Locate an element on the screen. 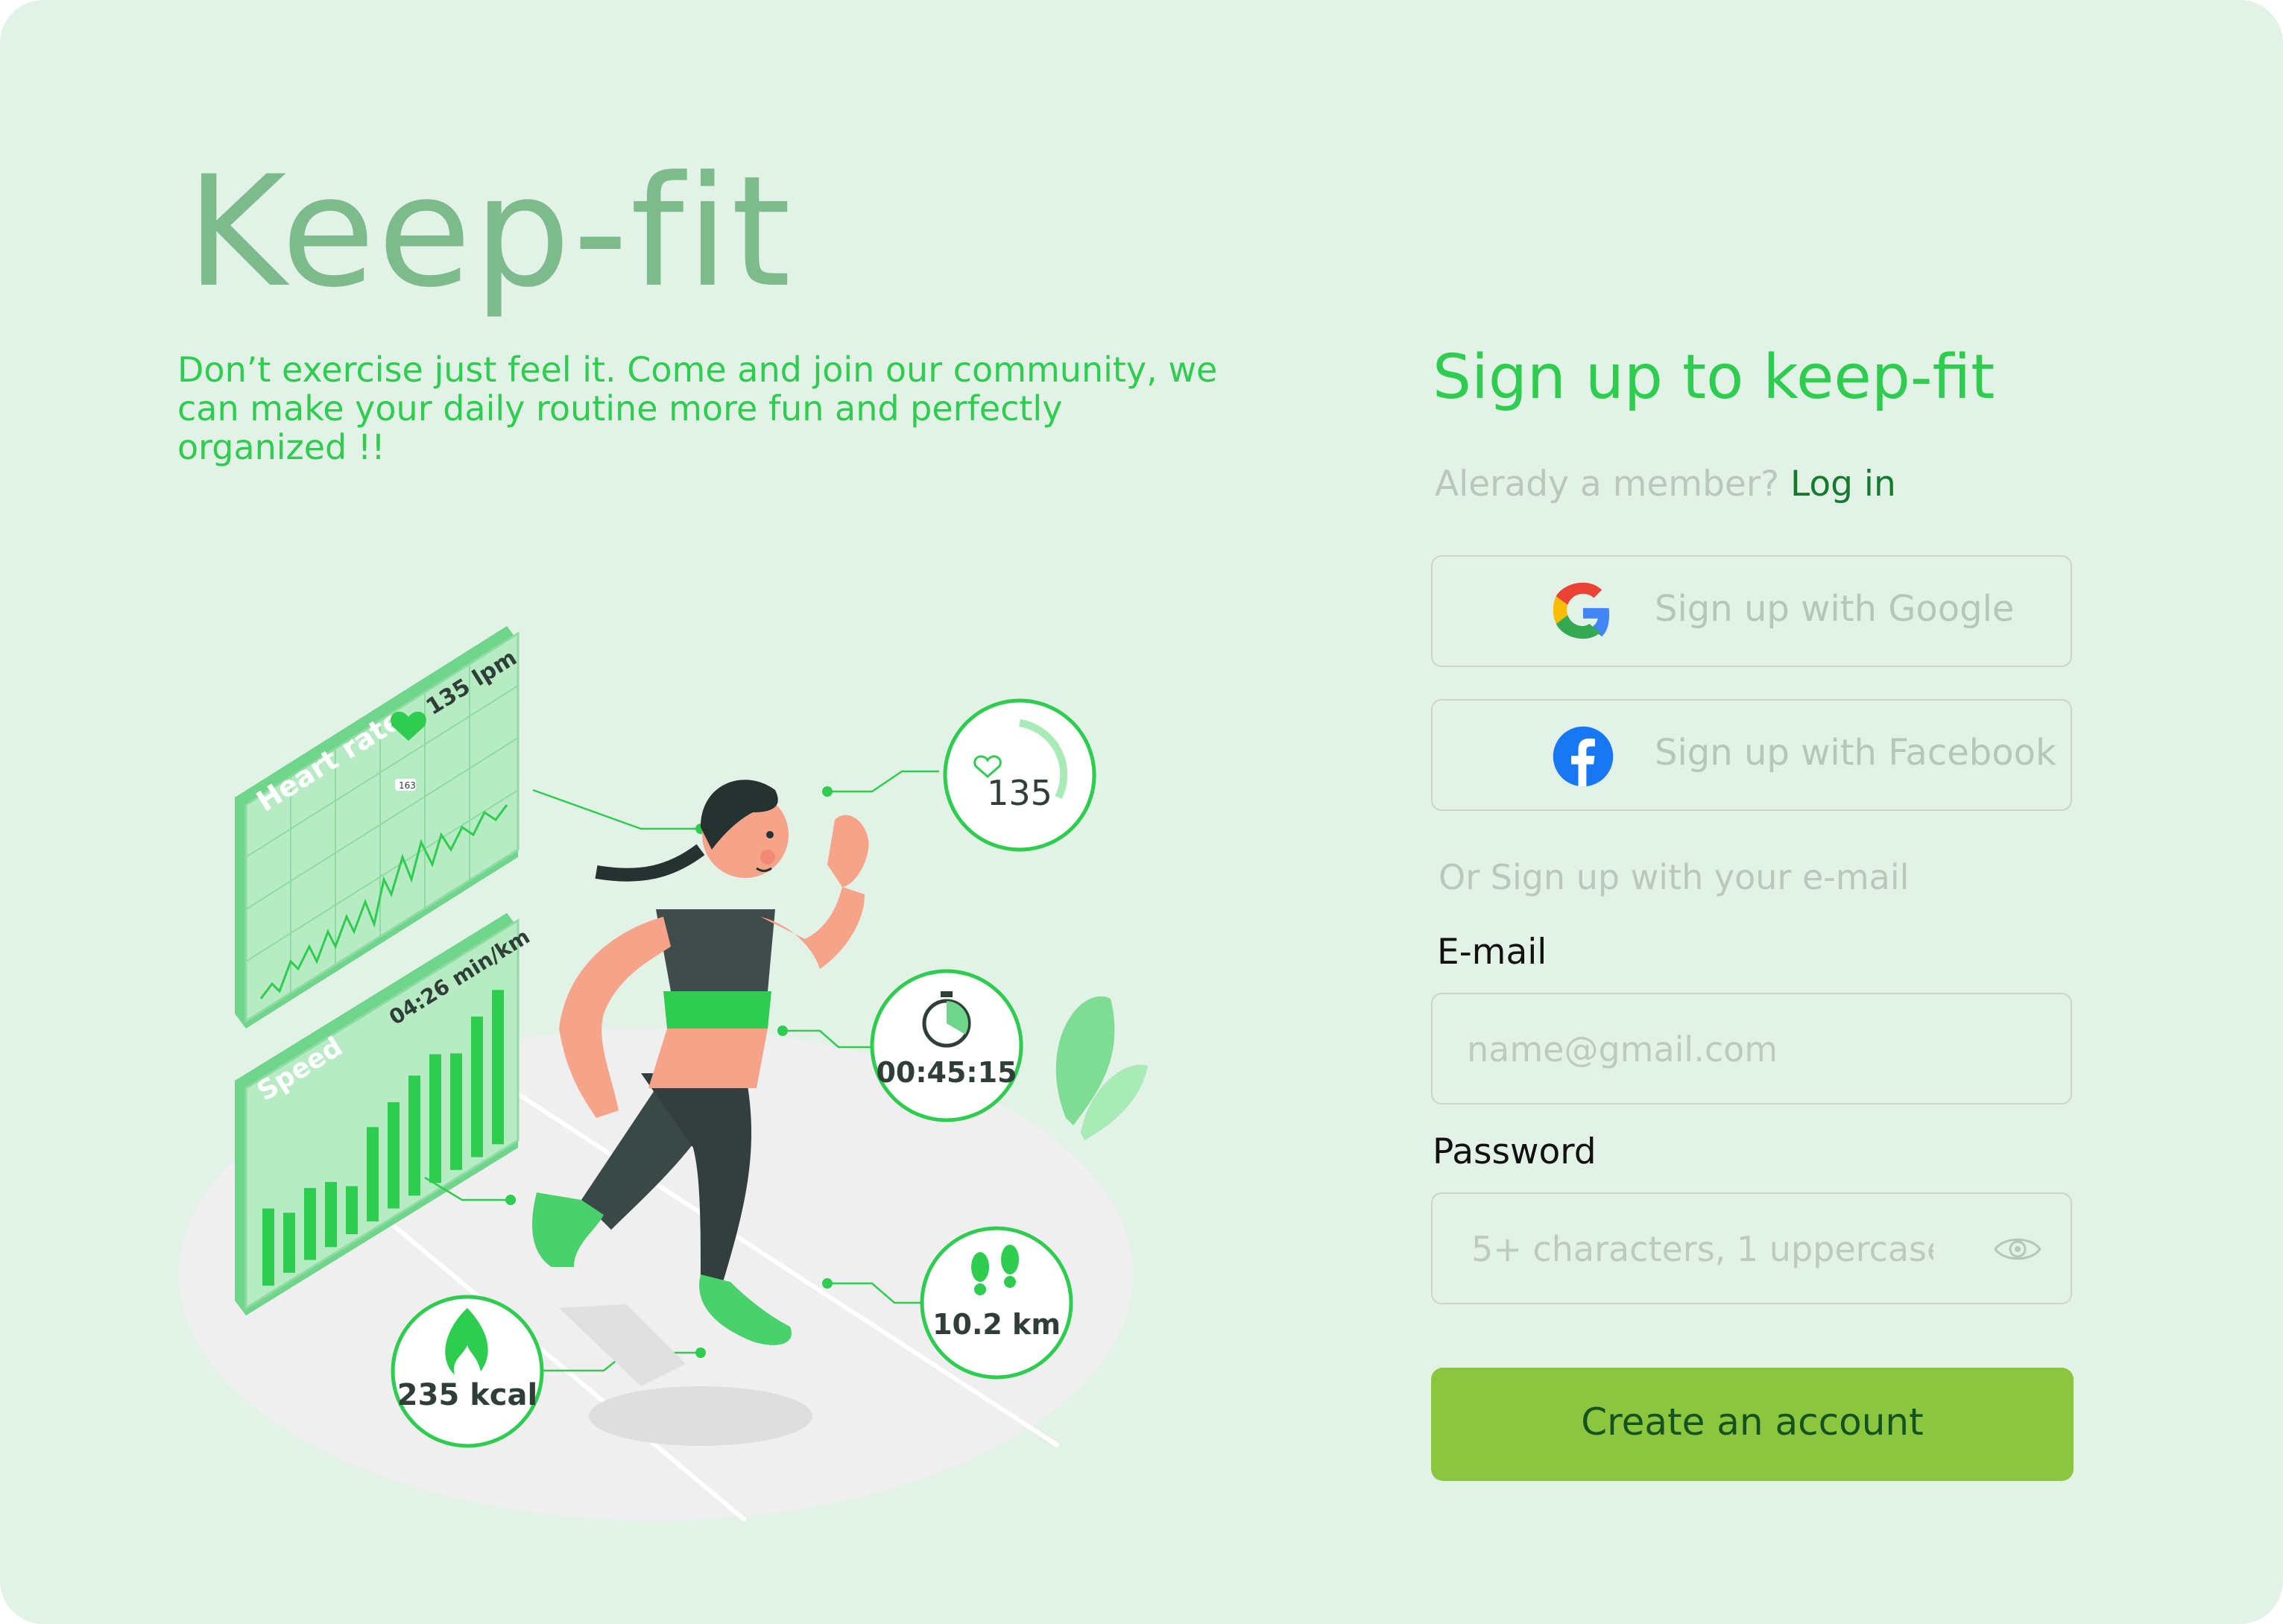 The image size is (2283, 1624). password-field is located at coordinates (1751, 1248).